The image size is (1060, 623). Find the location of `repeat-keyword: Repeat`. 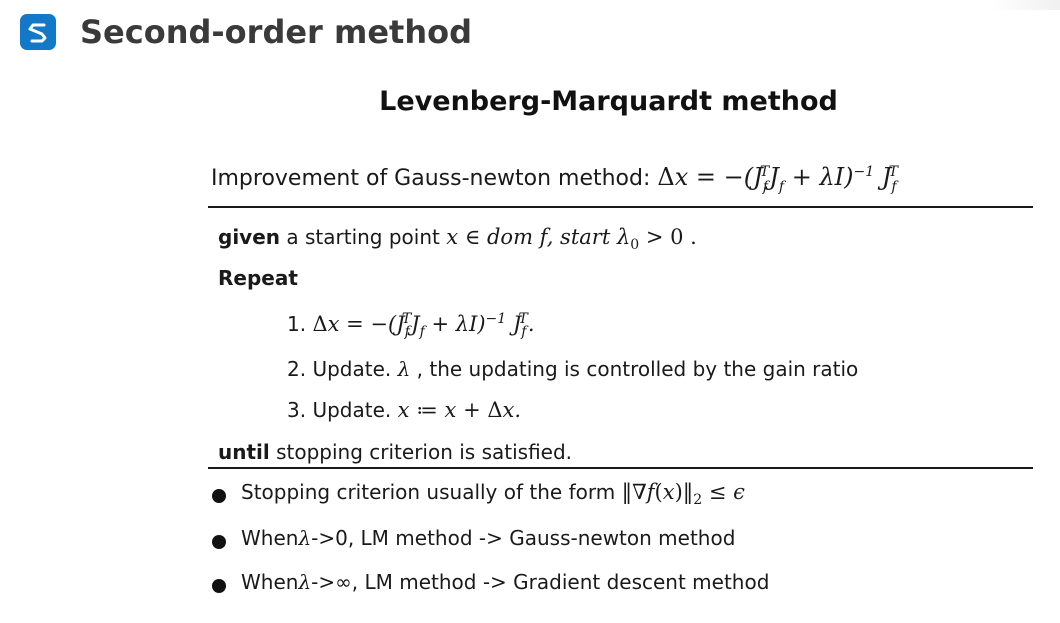

repeat-keyword: Repeat is located at coordinates (258, 278).